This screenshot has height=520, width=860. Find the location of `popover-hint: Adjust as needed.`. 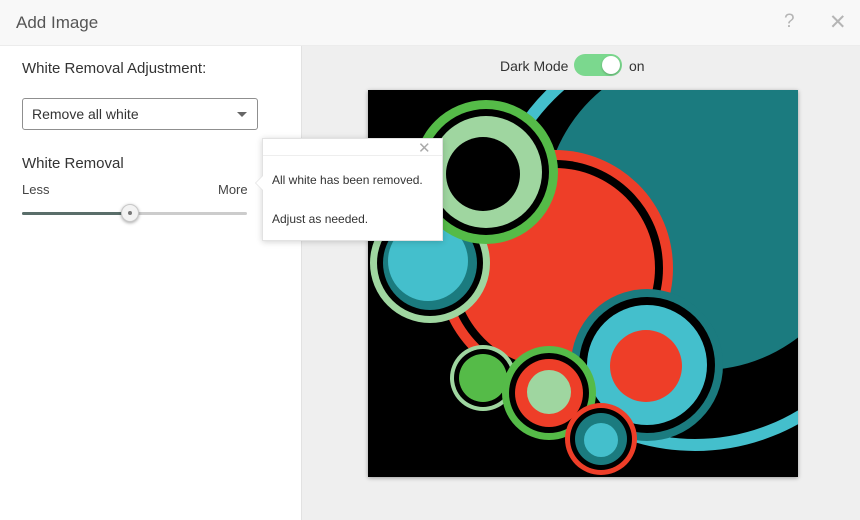

popover-hint: Adjust as needed. is located at coordinates (320, 219).